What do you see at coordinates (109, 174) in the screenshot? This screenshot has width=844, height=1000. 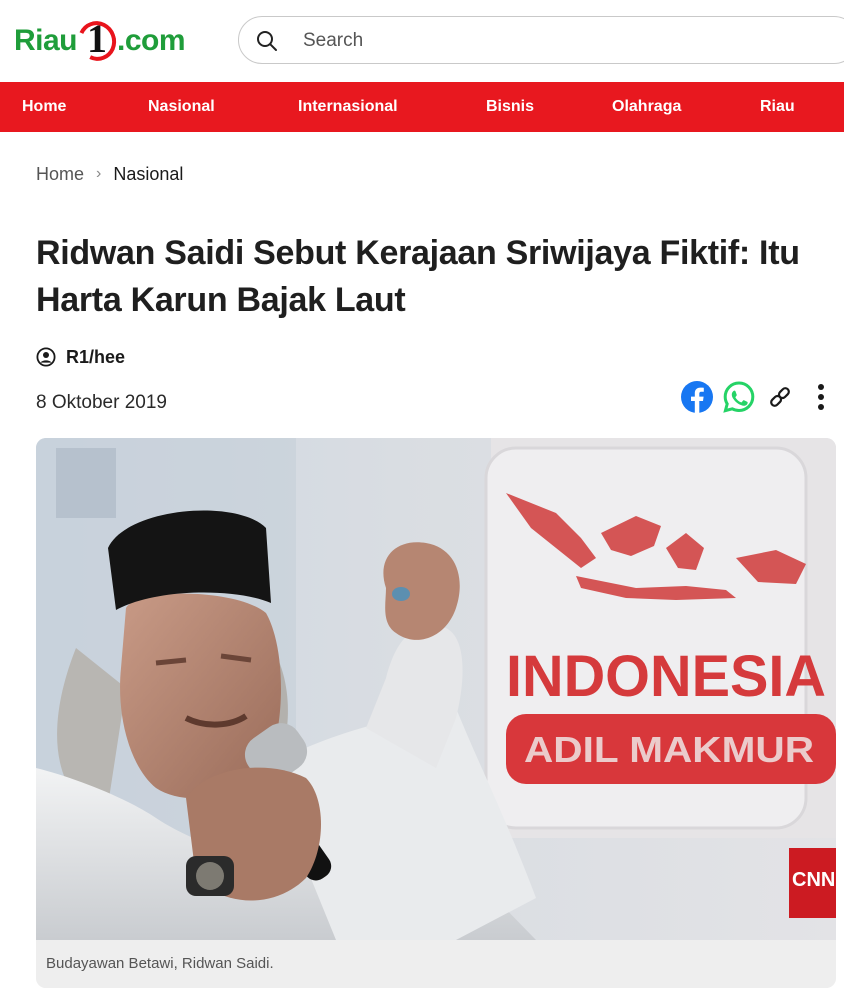 I see `breadcrumb: Home › Nasional` at bounding box center [109, 174].